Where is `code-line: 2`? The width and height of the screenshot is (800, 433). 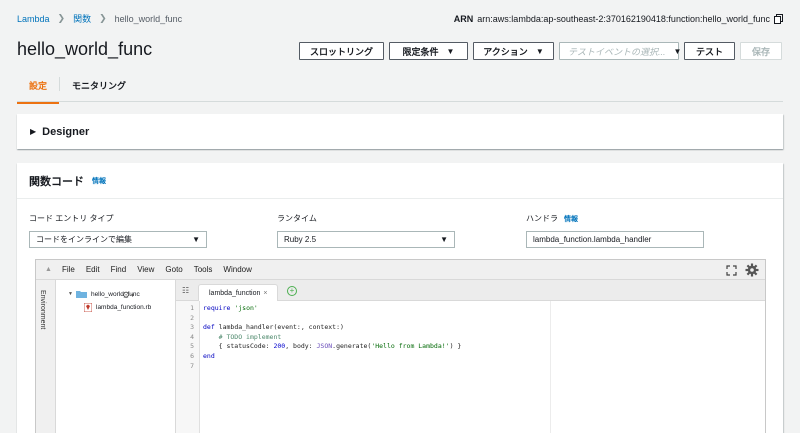 code-line: 2 is located at coordinates (470, 319).